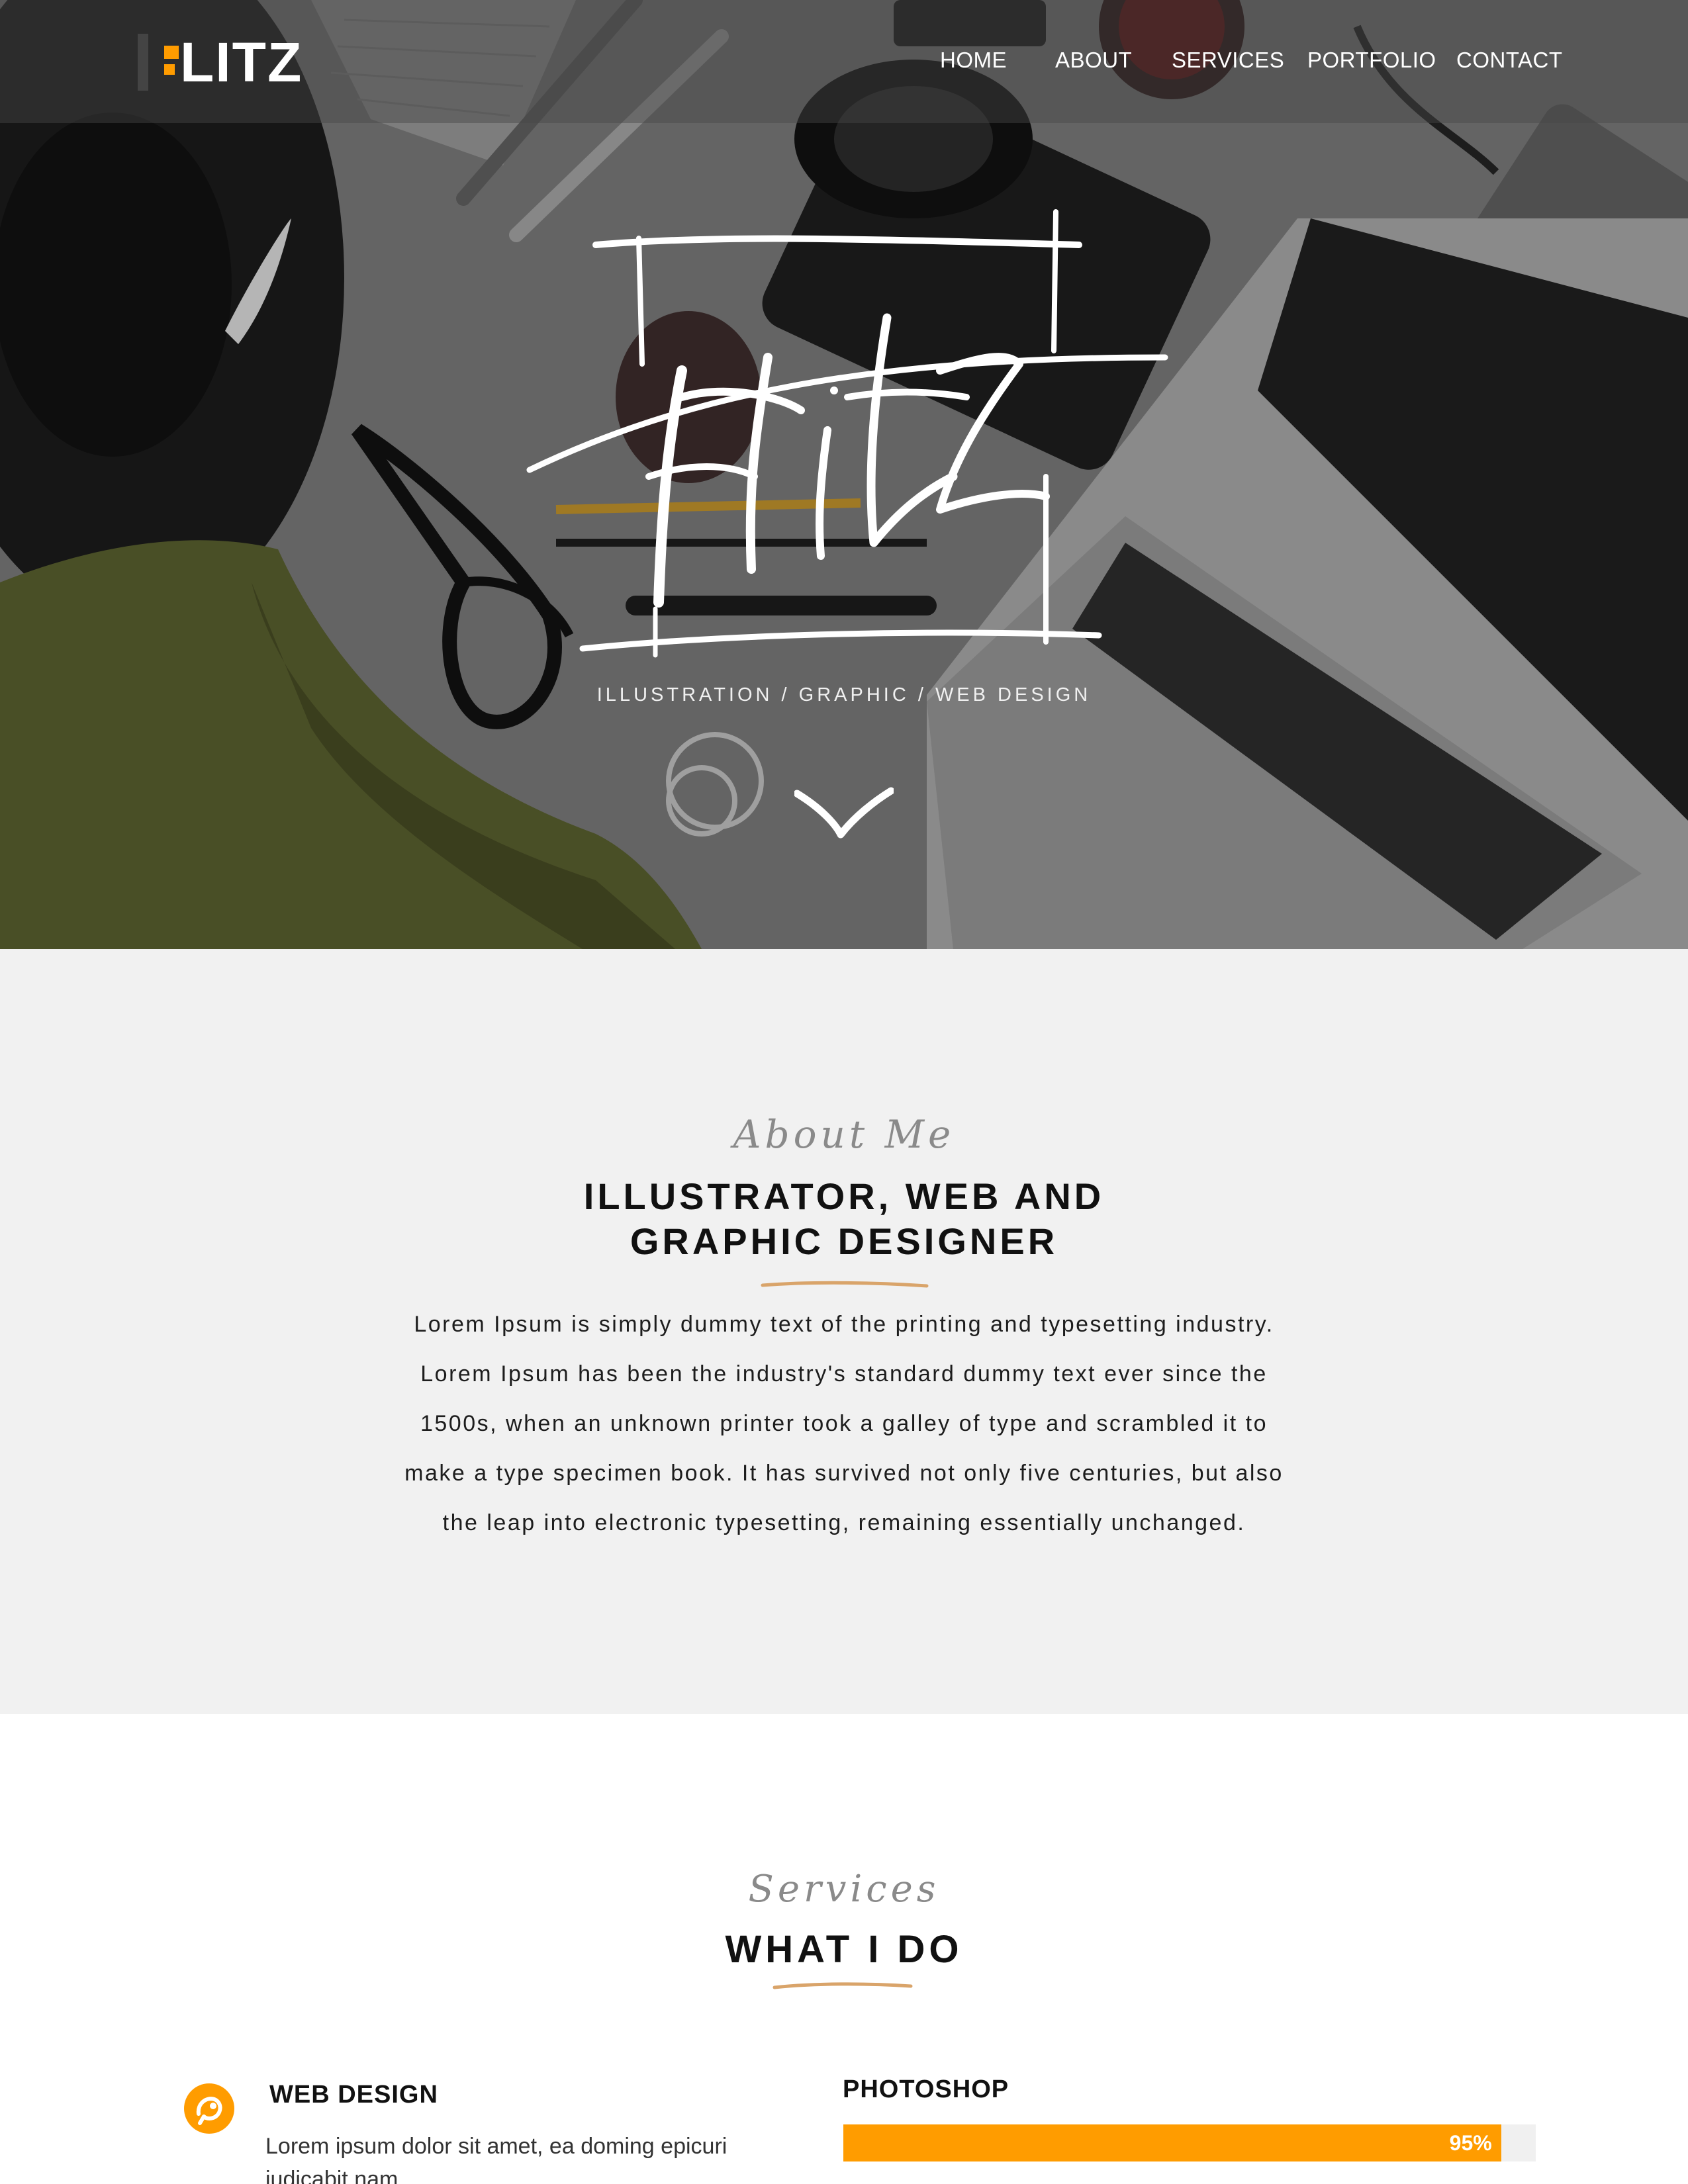 This screenshot has height=2184, width=1688. What do you see at coordinates (1470, 2143) in the screenshot?
I see `skill-percent: 95%` at bounding box center [1470, 2143].